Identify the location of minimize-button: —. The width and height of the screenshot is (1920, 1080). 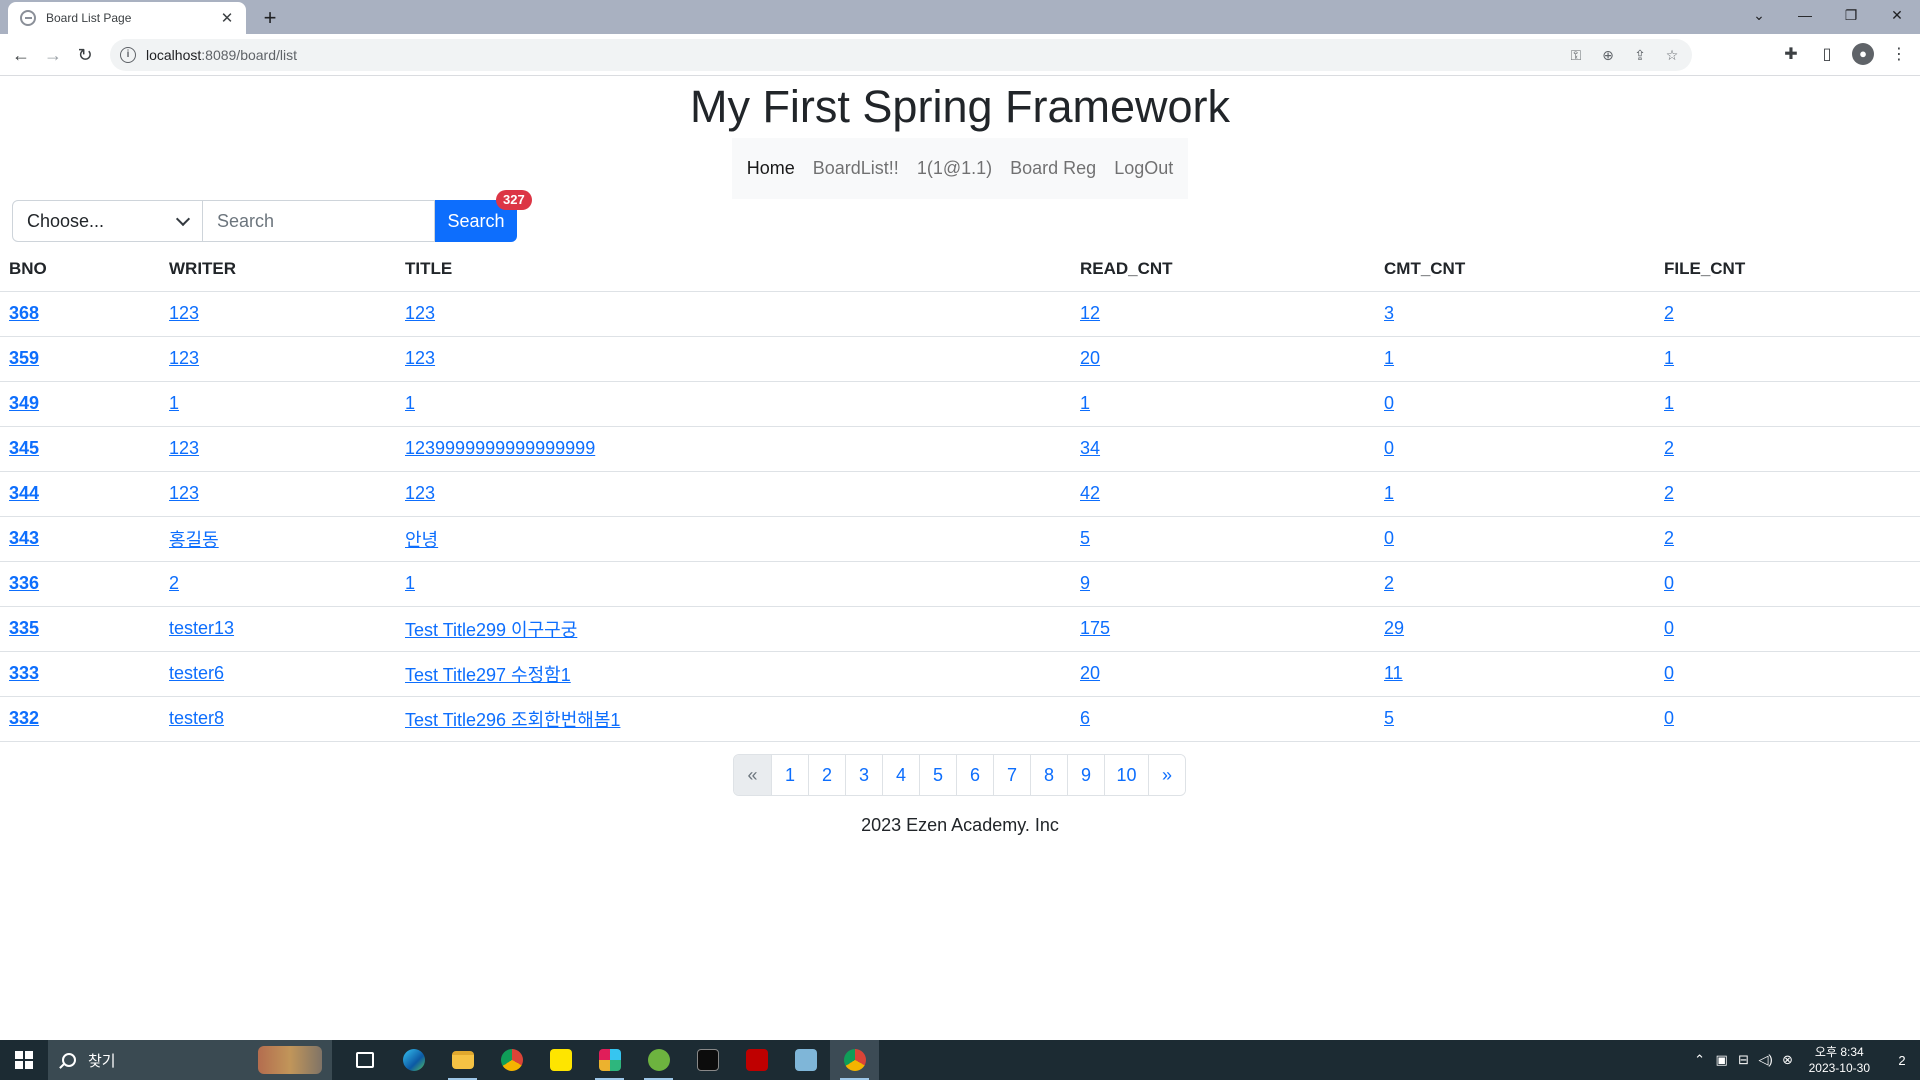
(1805, 15).